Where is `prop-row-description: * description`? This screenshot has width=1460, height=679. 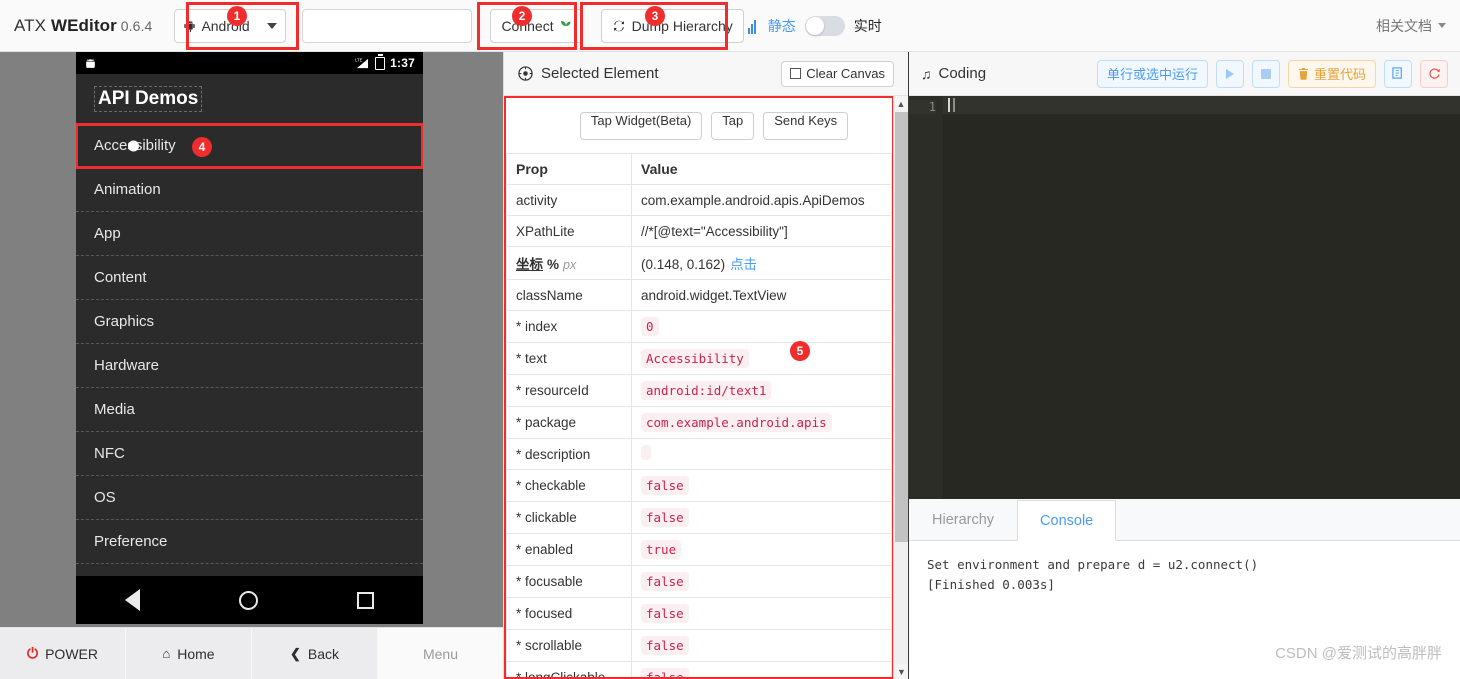
prop-row-description: * description is located at coordinates (699, 454).